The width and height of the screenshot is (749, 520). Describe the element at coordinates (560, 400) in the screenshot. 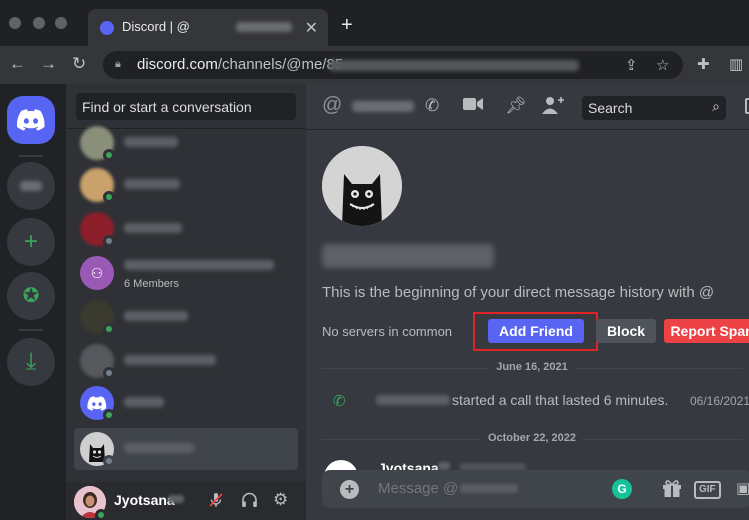

I see `call-message-text: started a call that lasted 6 minutes.` at that location.